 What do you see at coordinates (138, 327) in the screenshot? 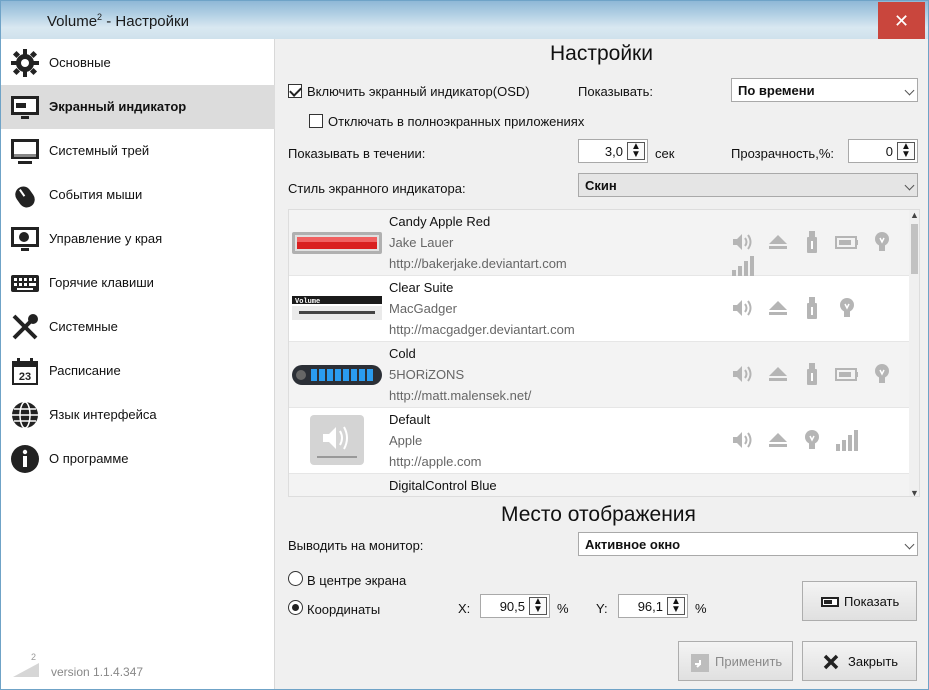
I see `sidebar-item-system: Системные` at bounding box center [138, 327].